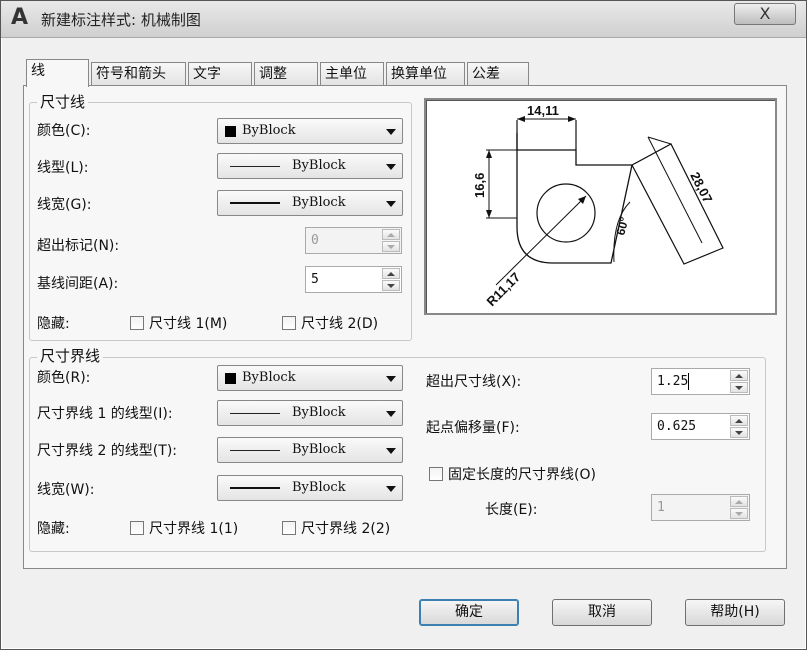 The image size is (807, 650). Describe the element at coordinates (403, 19) in the screenshot. I see `title-bar: A 新建标注样式: 机械制图 X` at that location.